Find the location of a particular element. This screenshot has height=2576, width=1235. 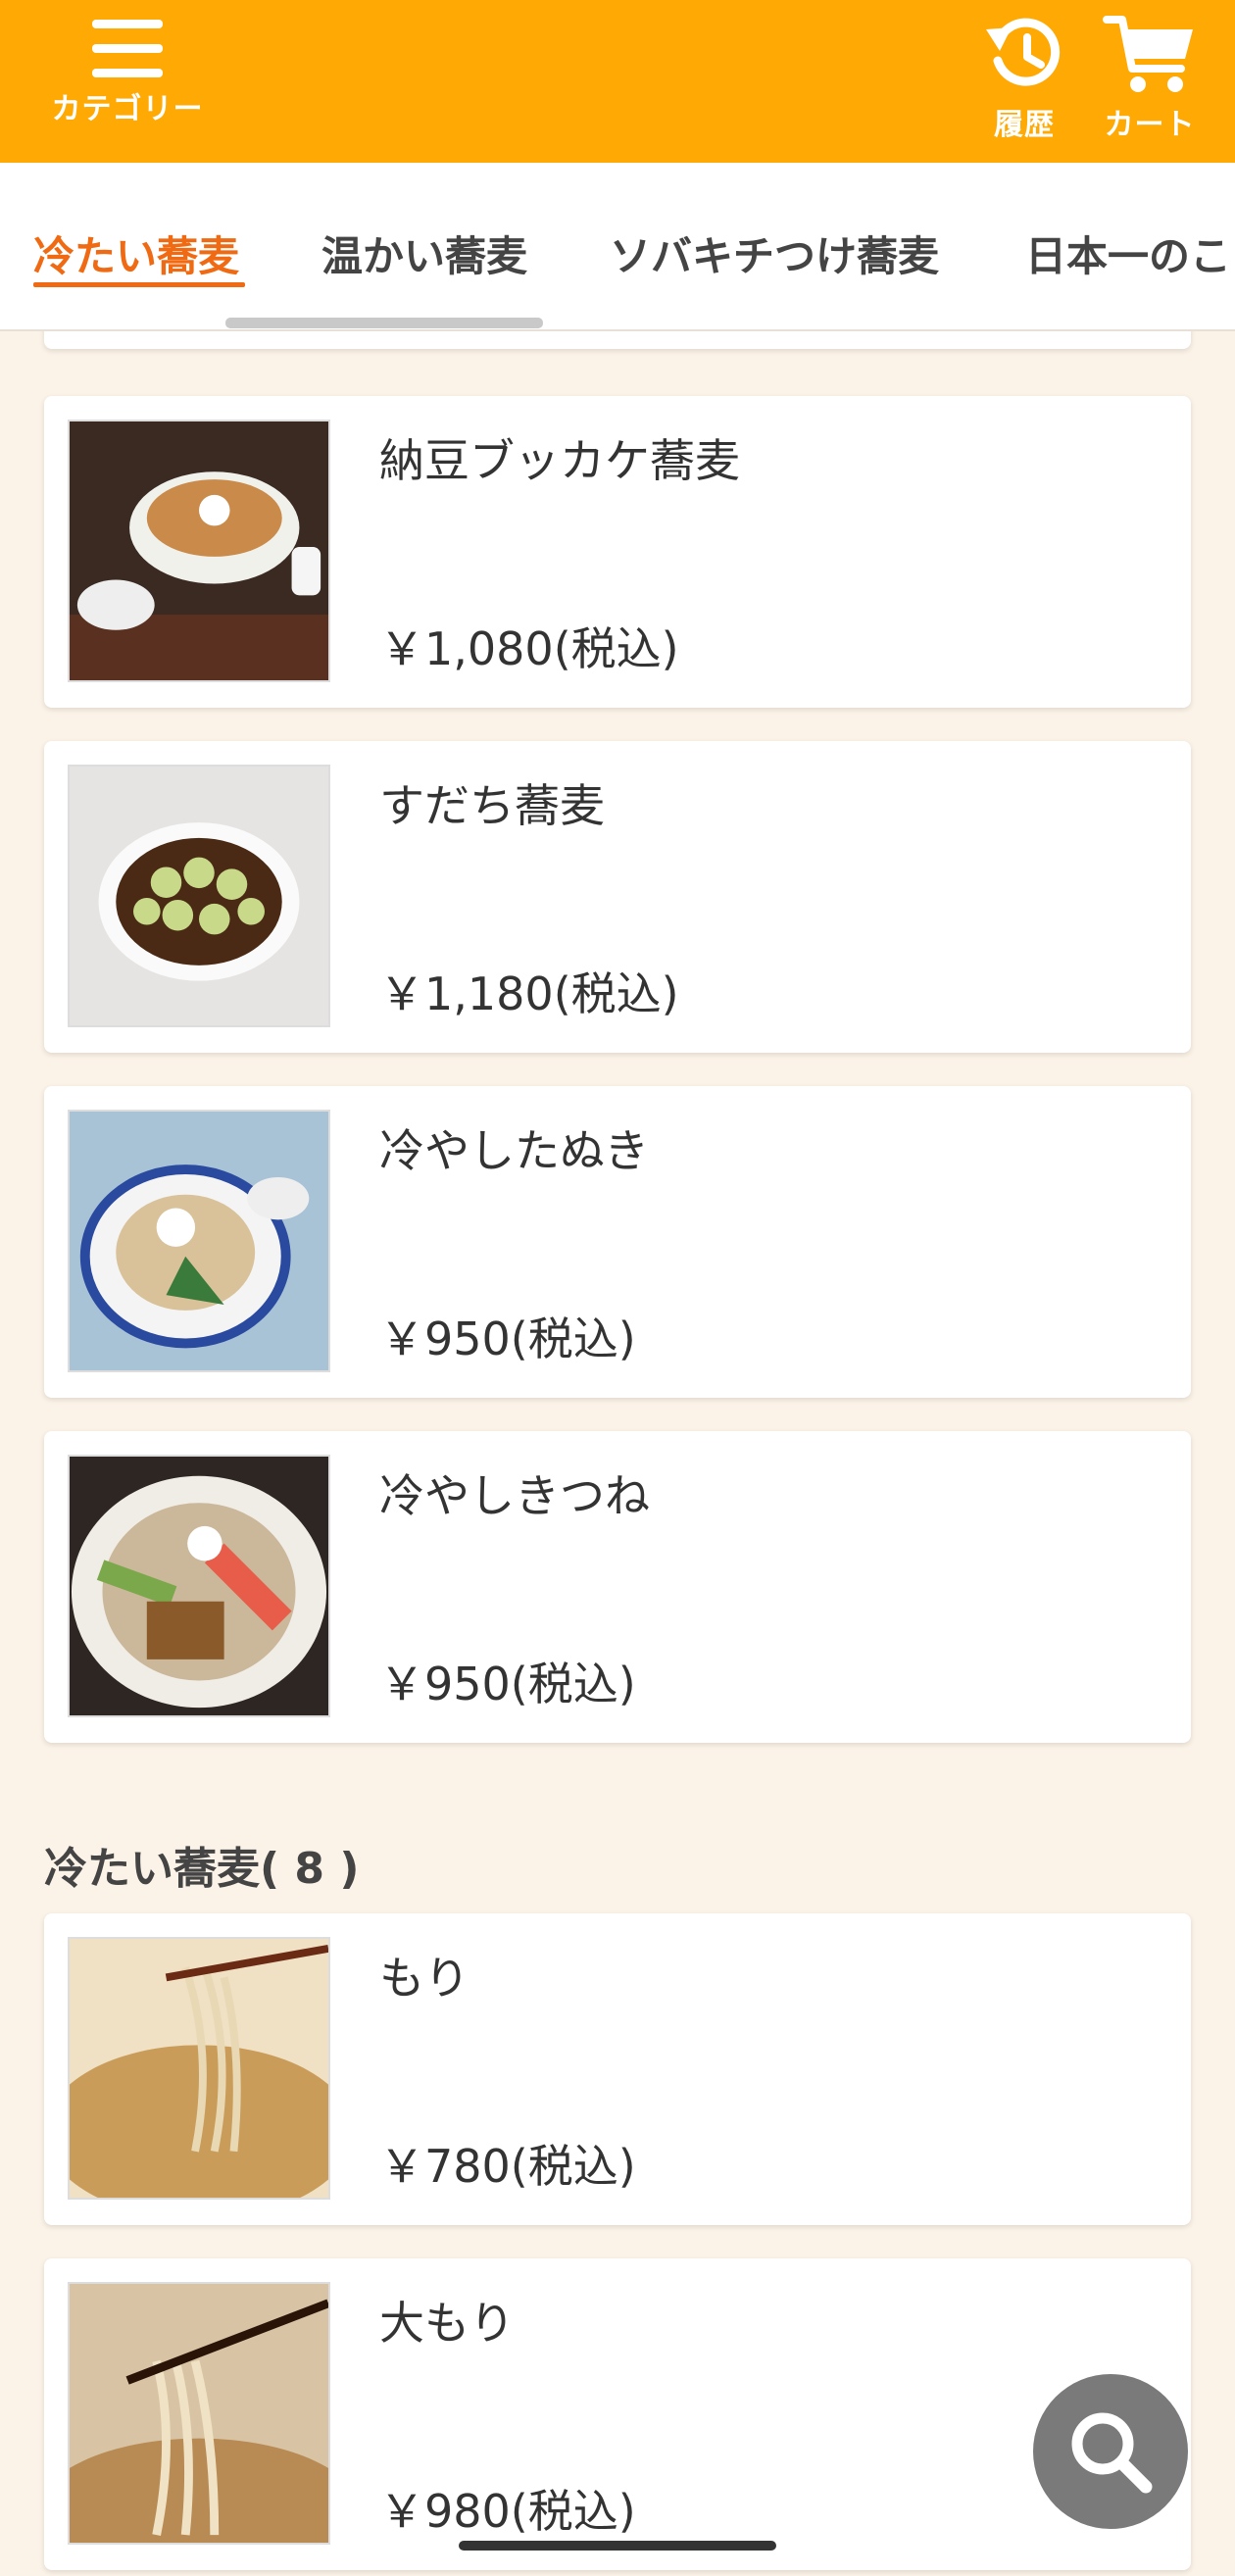

search-fab-button is located at coordinates (1110, 2451).